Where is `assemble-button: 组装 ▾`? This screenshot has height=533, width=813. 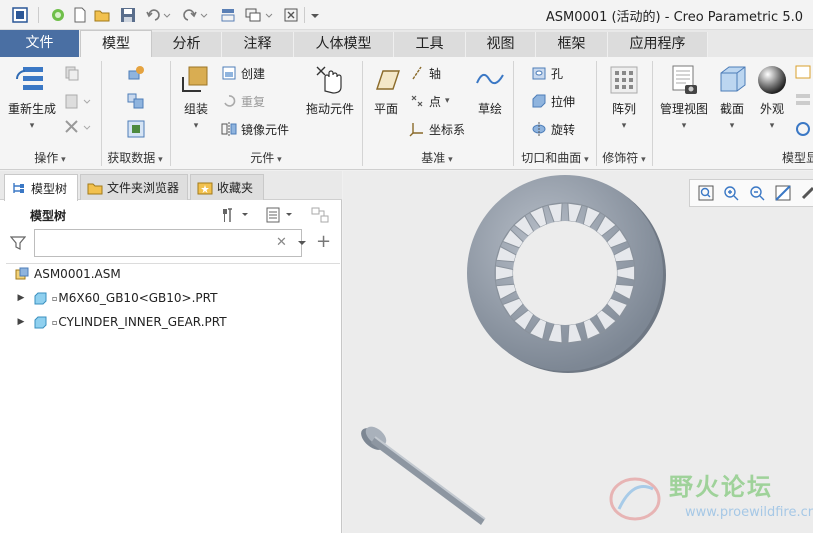
assemble-button: 组装 ▾ is located at coordinates (196, 97).